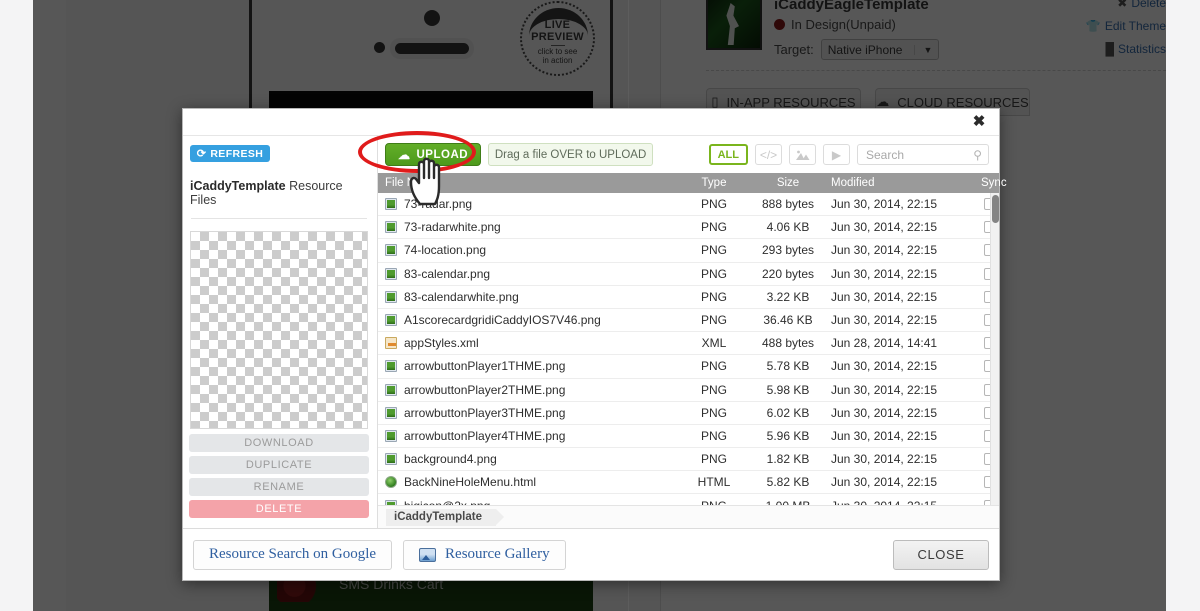  I want to click on rename-button: RENAME, so click(279, 487).